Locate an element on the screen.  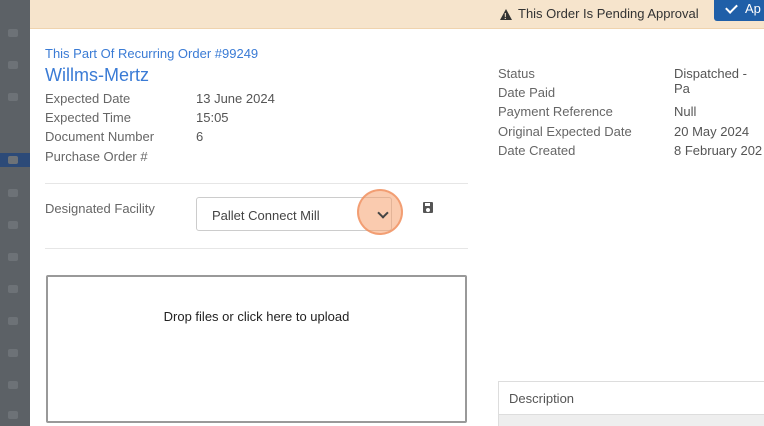
warning-icon is located at coordinates (506, 16).